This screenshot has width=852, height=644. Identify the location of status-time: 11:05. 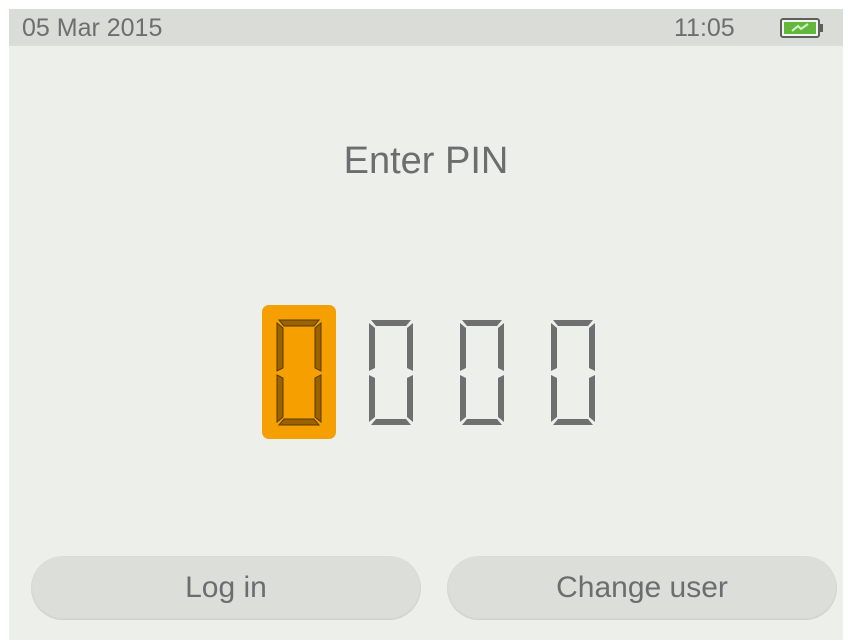
(704, 28).